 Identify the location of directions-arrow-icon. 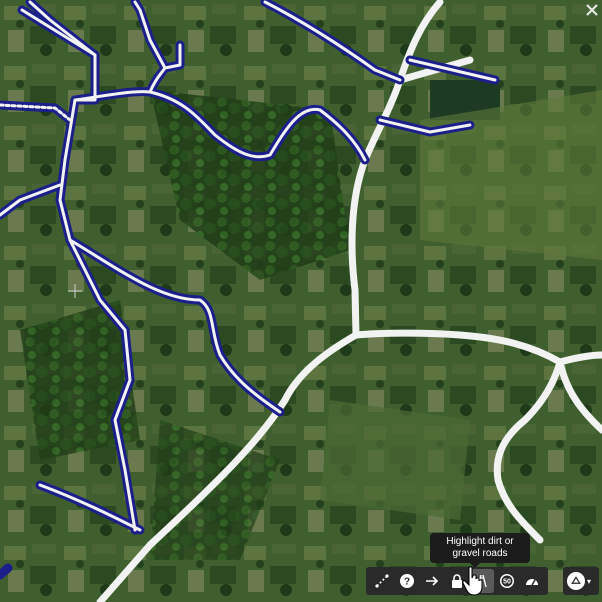
(431, 581).